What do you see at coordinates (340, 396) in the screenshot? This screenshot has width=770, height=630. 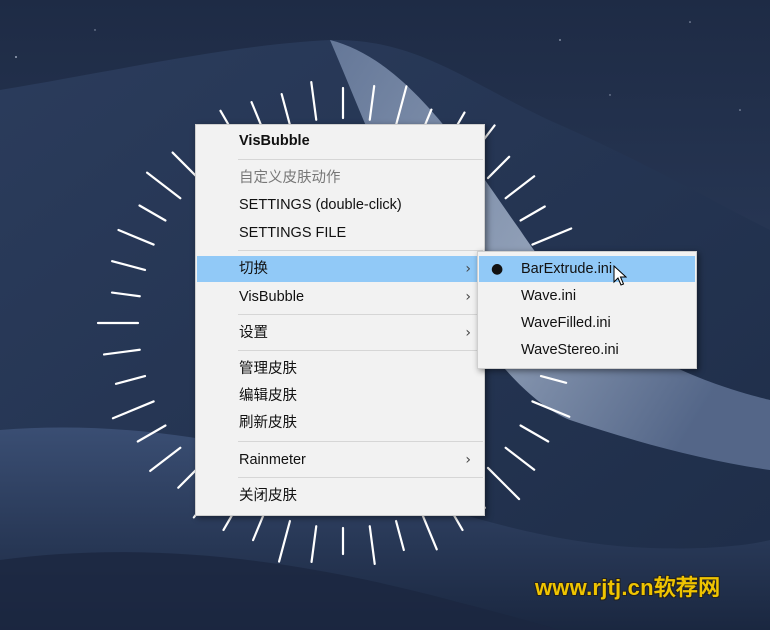 I see `menu-item-edit-skin: 编辑皮肤` at bounding box center [340, 396].